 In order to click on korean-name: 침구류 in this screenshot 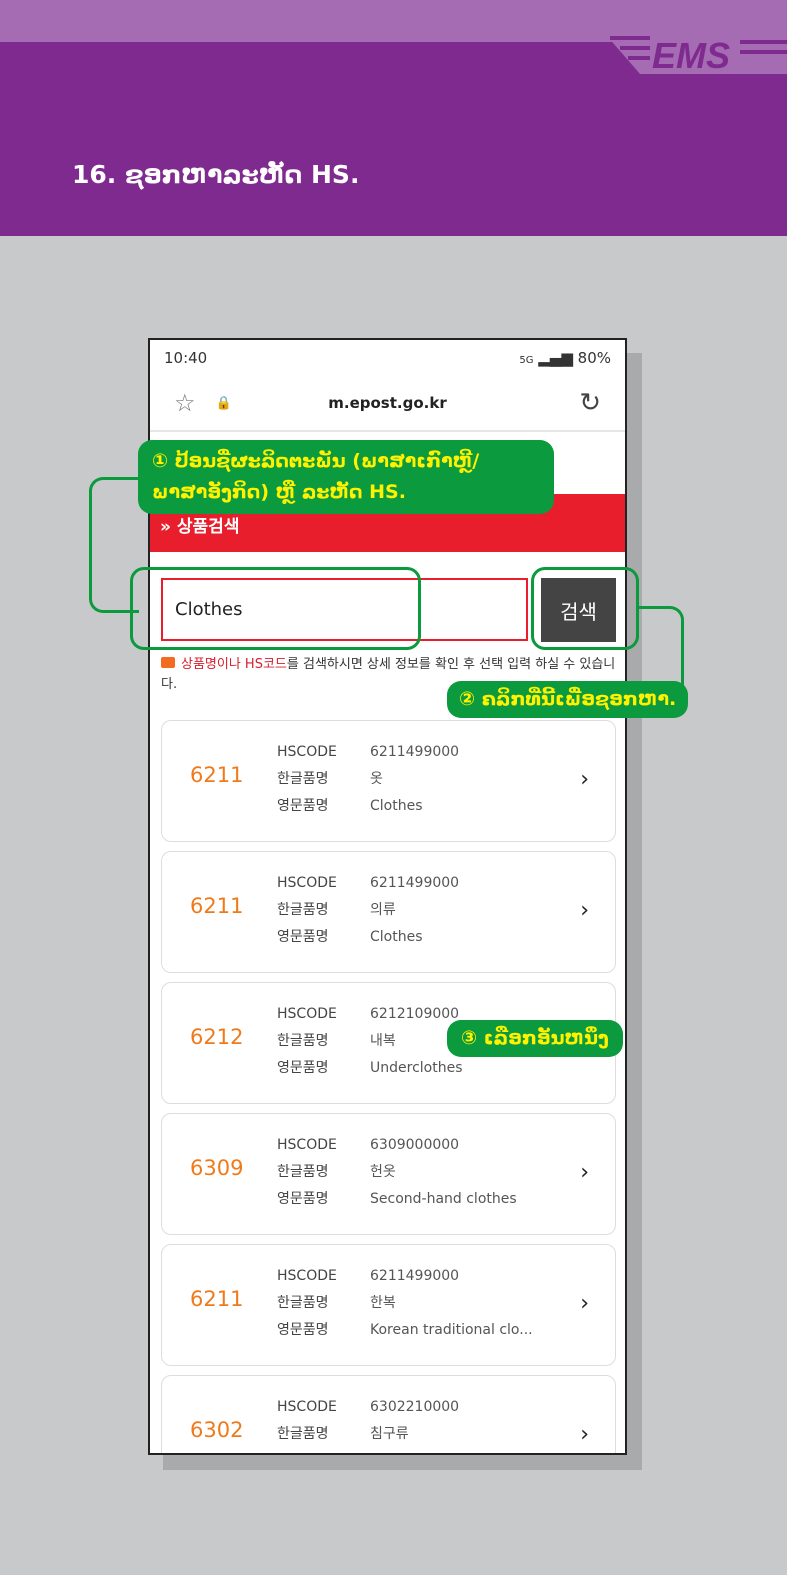, I will do `click(389, 1434)`.